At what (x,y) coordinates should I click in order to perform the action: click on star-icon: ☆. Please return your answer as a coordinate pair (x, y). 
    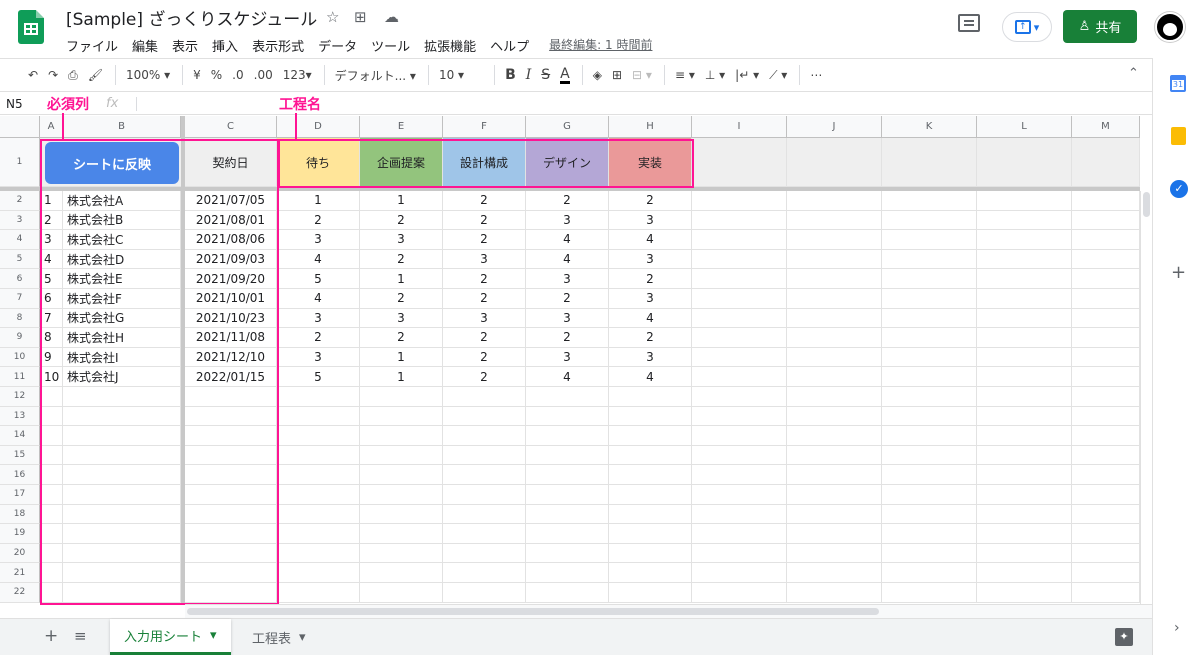
    Looking at the image, I should click on (332, 17).